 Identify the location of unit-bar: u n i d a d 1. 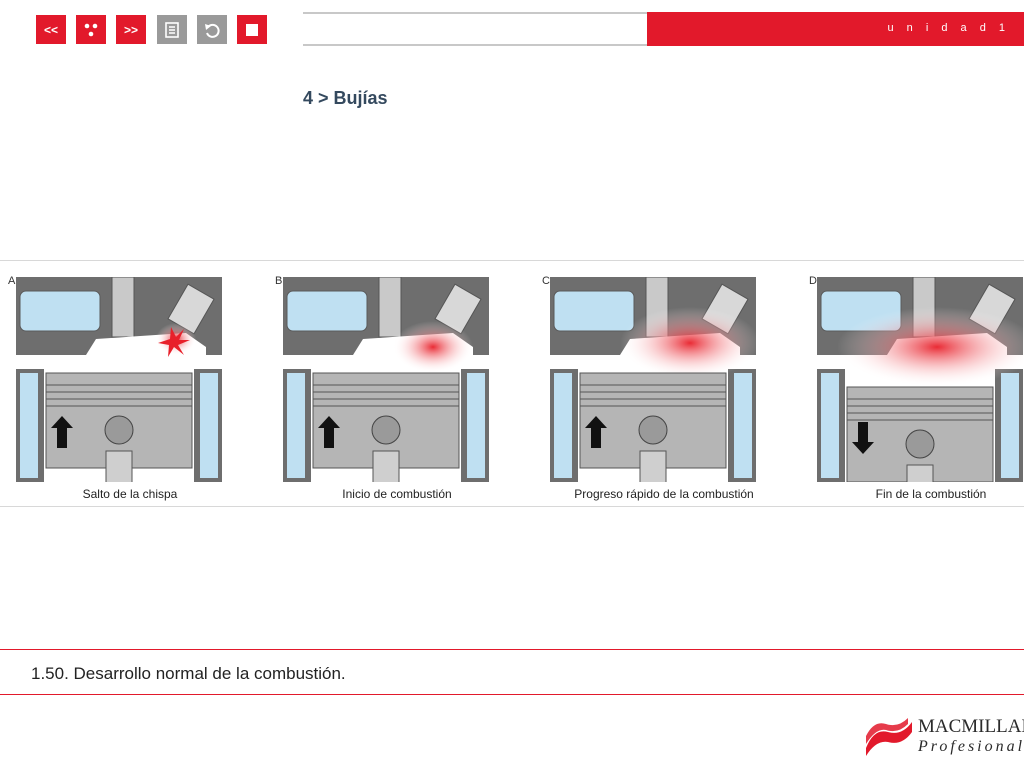
(835, 29).